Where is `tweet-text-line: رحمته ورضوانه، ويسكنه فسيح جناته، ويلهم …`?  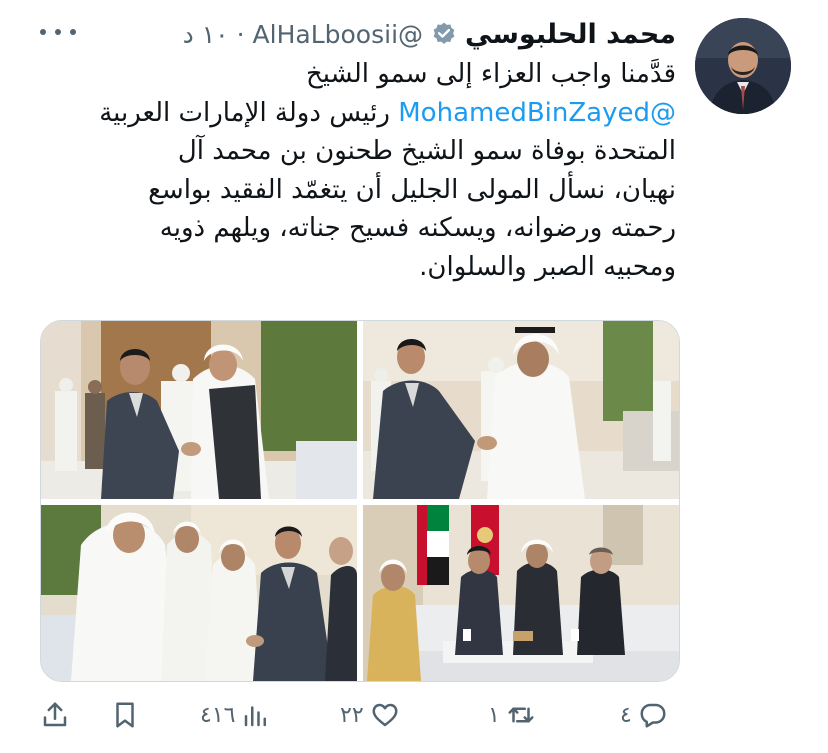
tweet-text-line: رحمته ورضوانه، ويسكنه فسيح جناته، ويلهم … is located at coordinates (417, 228).